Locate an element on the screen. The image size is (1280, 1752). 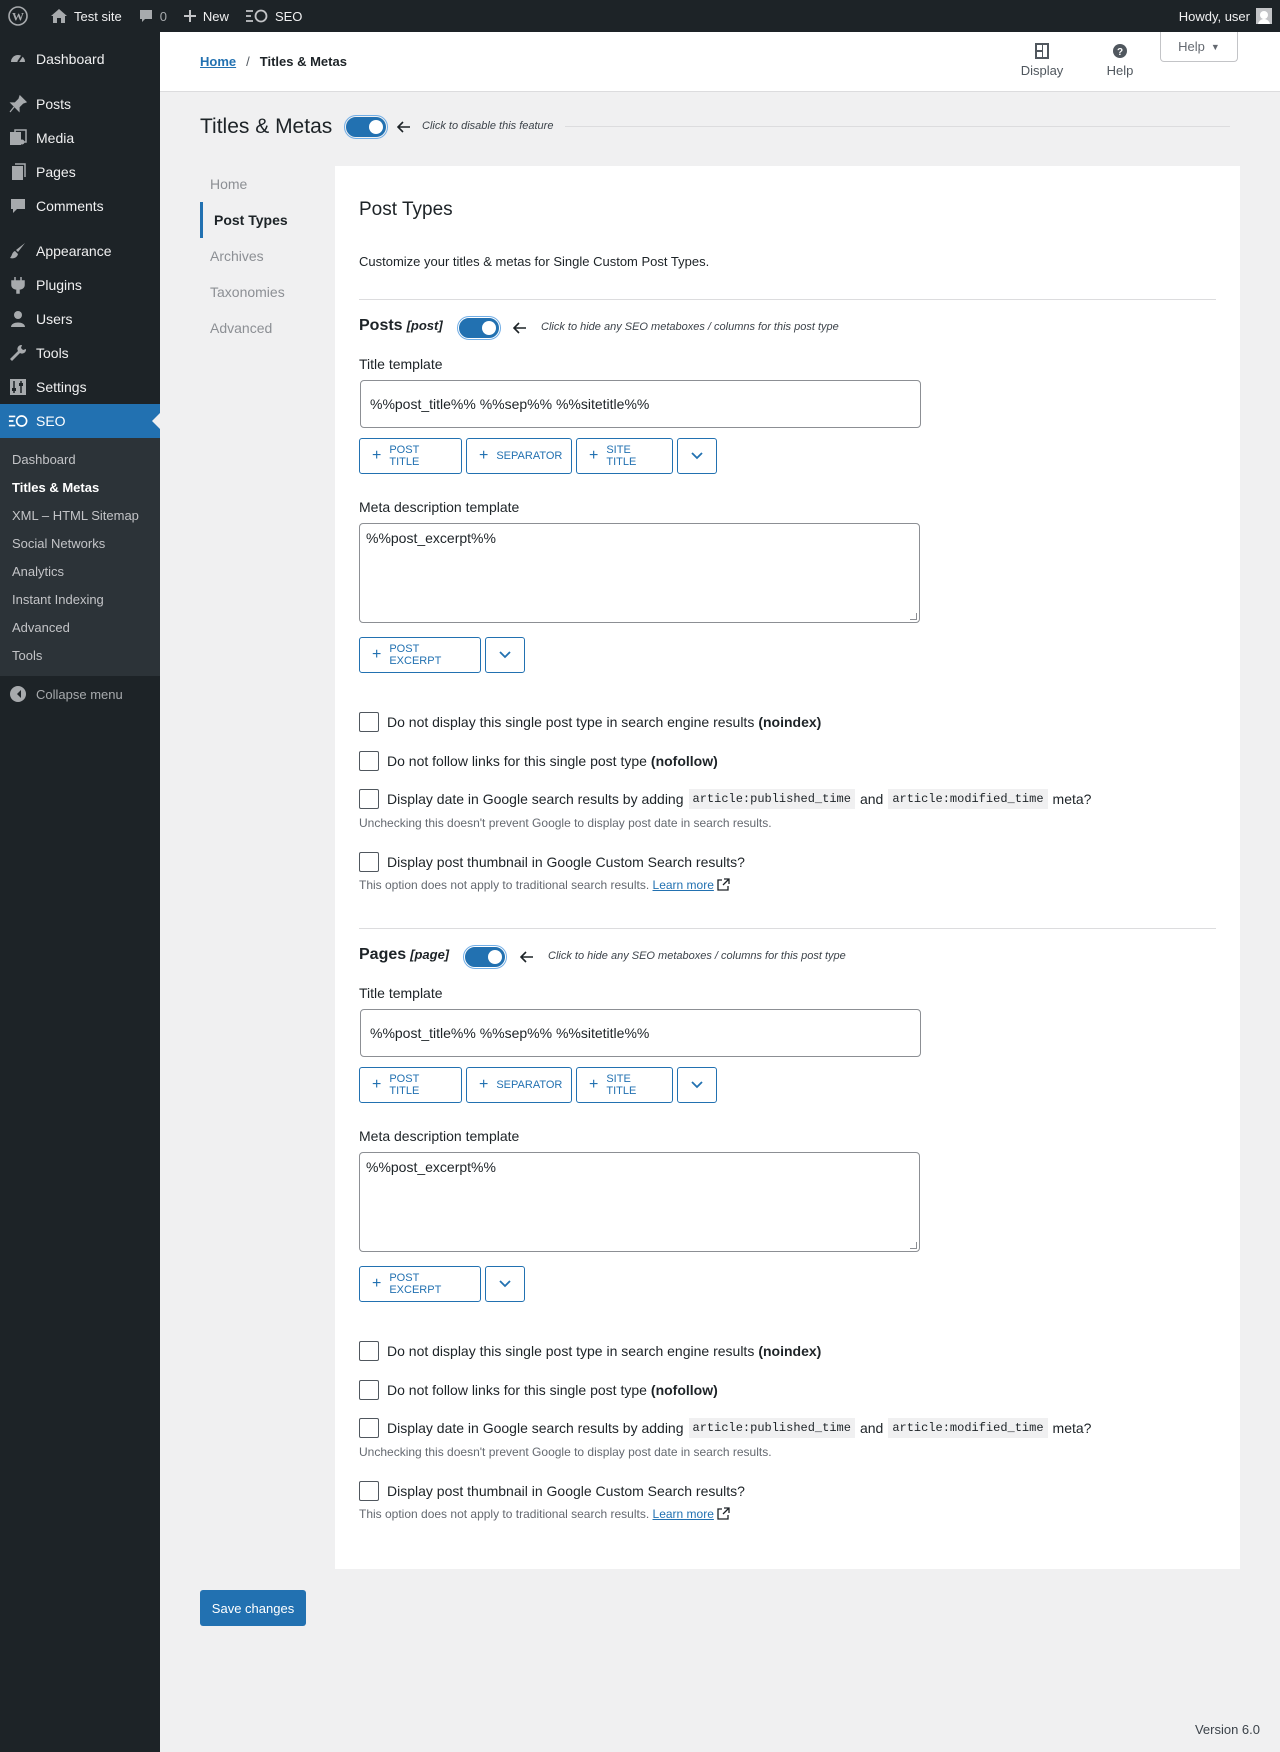
sidebar-item-label: SEO is located at coordinates (51, 421).